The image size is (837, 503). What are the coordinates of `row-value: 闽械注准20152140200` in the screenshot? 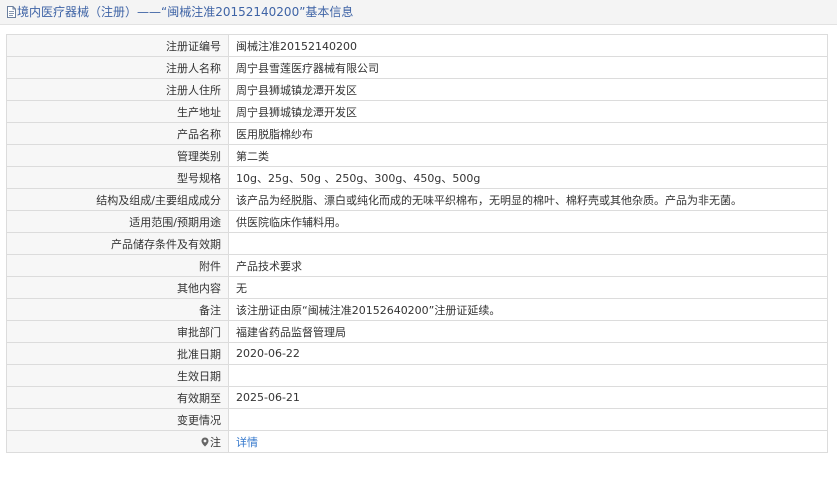 It's located at (528, 45).